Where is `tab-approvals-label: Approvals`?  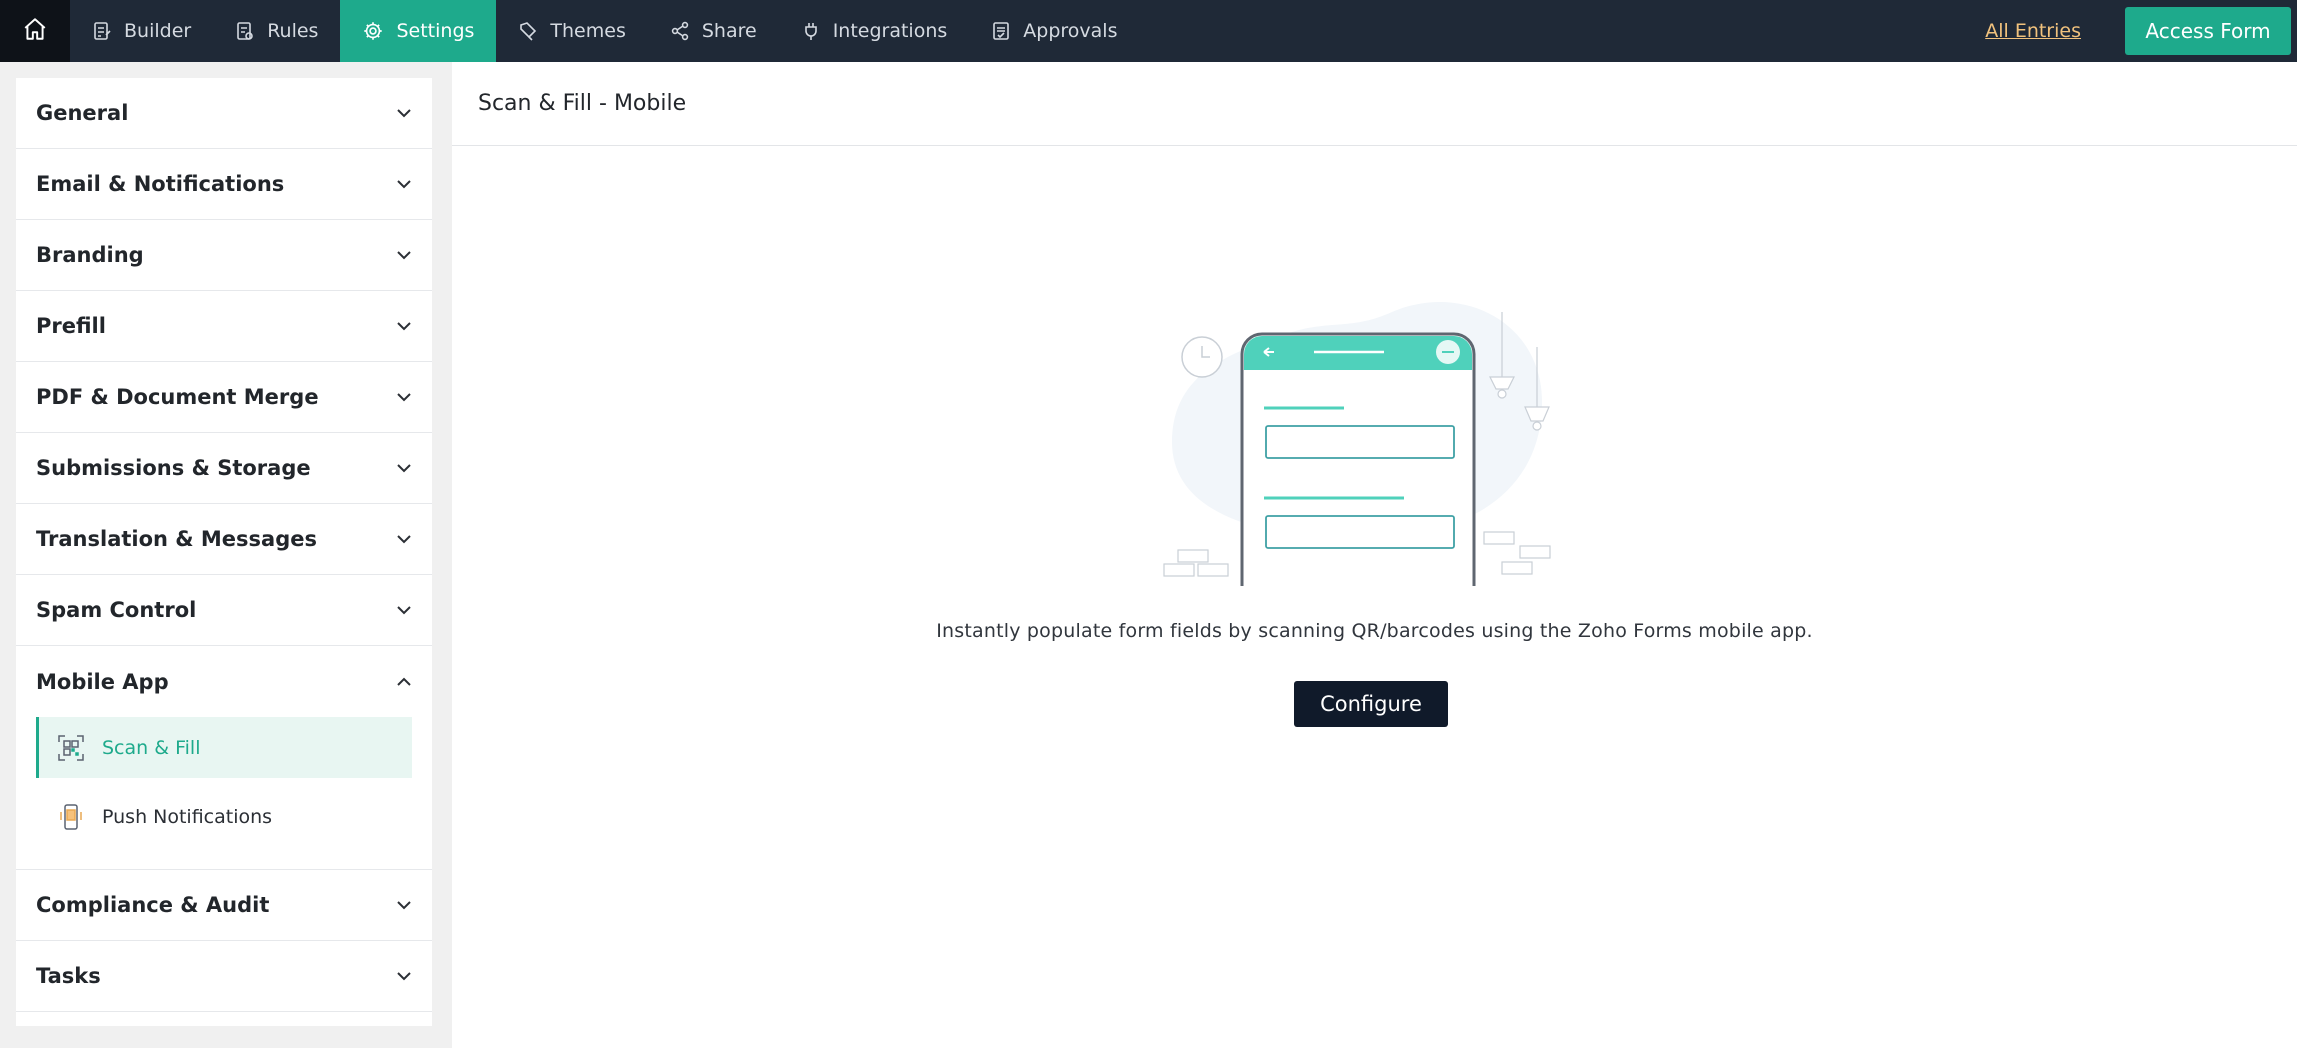 tab-approvals-label: Approvals is located at coordinates (1070, 31).